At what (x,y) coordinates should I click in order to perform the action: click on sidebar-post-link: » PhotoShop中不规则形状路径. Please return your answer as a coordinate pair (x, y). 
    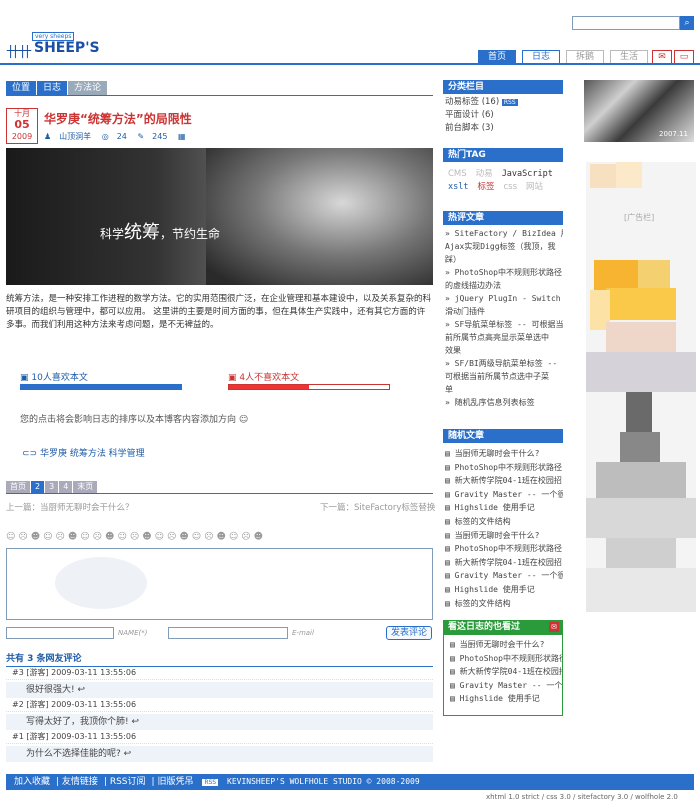
    Looking at the image, I should click on (504, 272).